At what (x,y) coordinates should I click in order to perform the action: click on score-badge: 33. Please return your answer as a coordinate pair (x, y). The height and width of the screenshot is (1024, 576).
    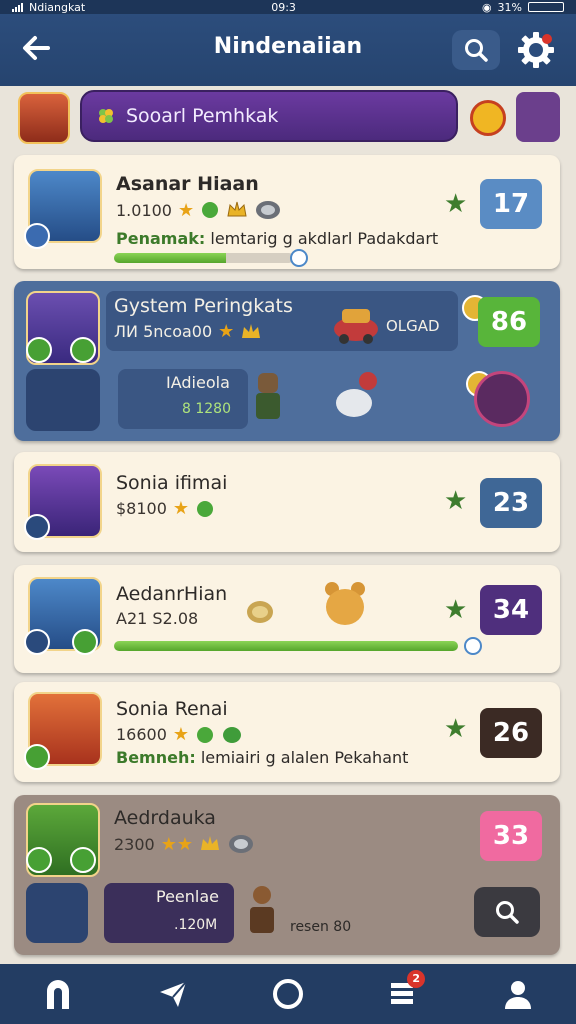
    Looking at the image, I should click on (511, 836).